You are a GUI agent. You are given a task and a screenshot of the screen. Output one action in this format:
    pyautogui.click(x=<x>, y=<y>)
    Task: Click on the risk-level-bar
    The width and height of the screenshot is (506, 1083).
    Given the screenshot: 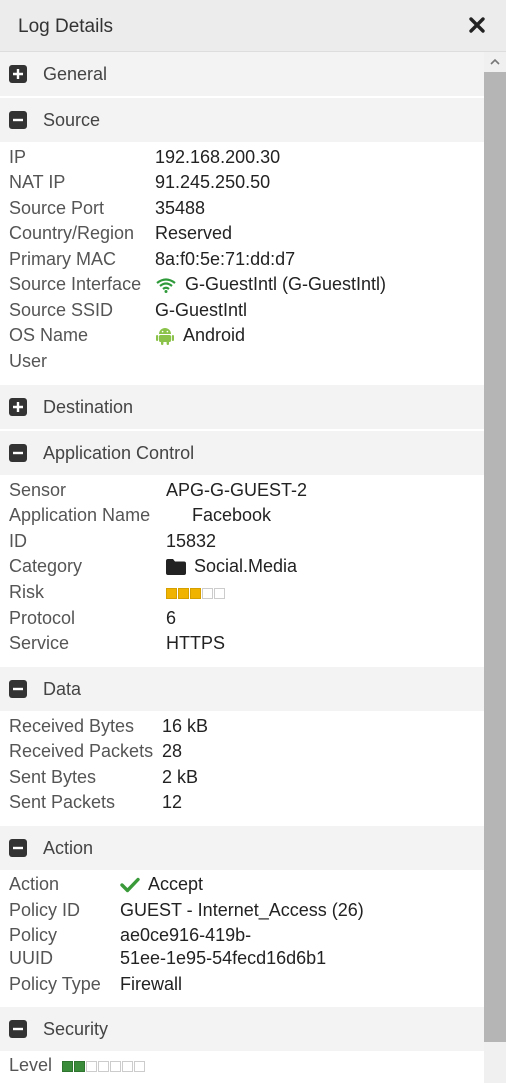 What is the action you would take?
    pyautogui.click(x=195, y=593)
    